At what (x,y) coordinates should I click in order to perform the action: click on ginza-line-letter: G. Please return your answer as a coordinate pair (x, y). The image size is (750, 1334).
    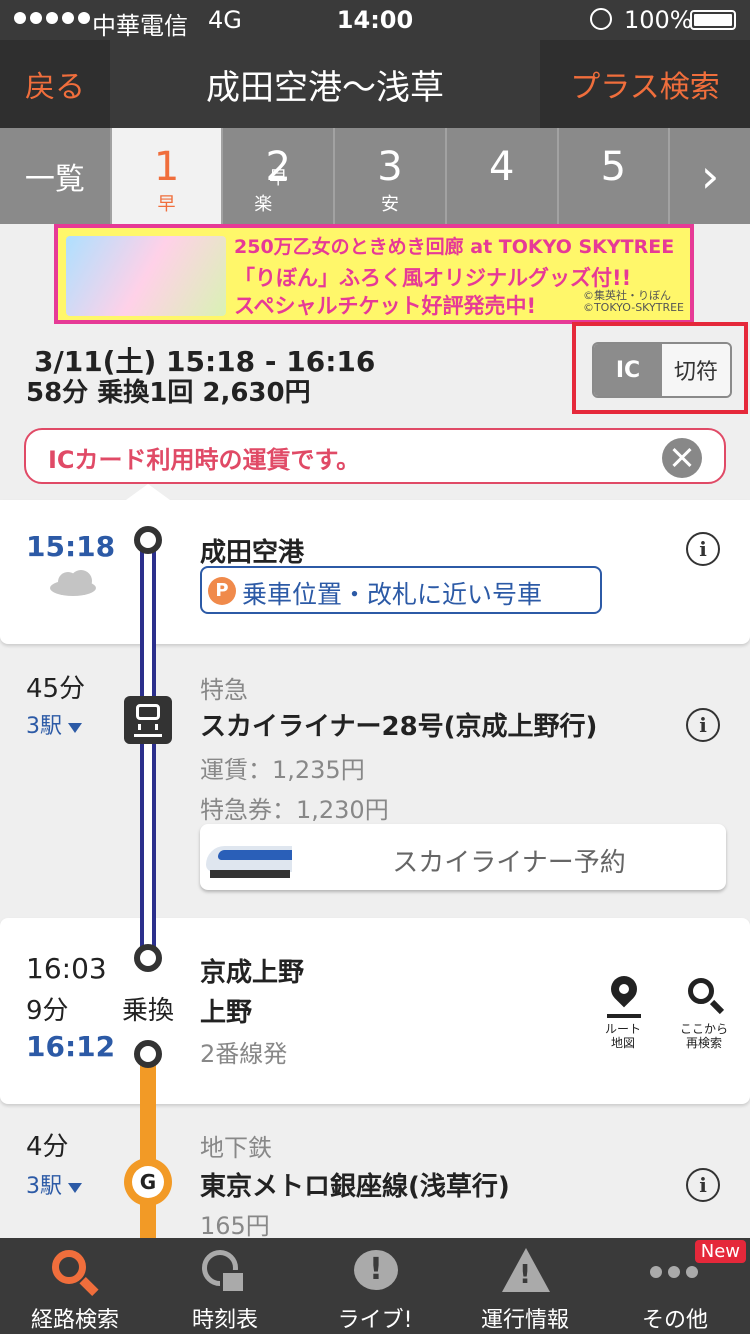
    Looking at the image, I should click on (148, 1182).